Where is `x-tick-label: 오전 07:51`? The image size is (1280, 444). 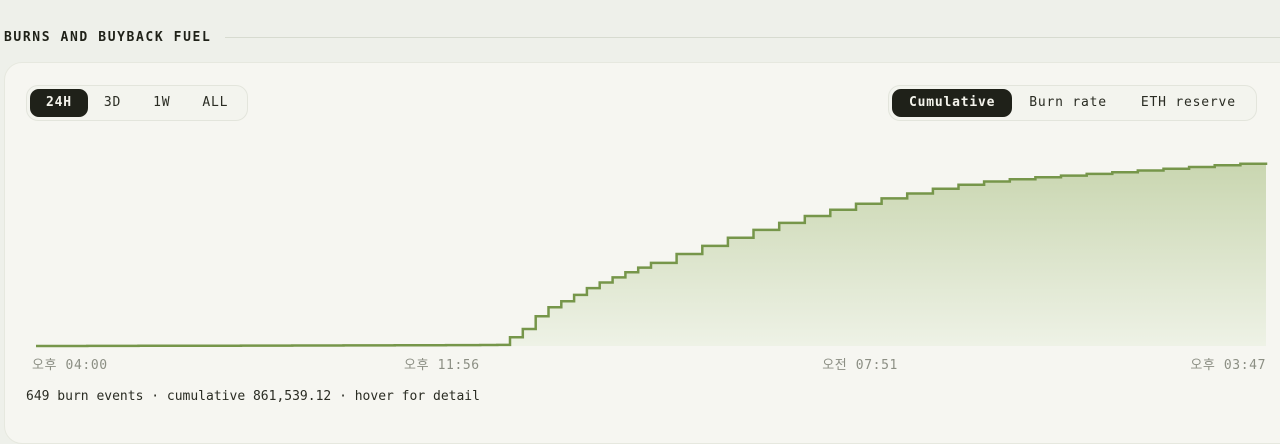 x-tick-label: 오전 07:51 is located at coordinates (860, 365).